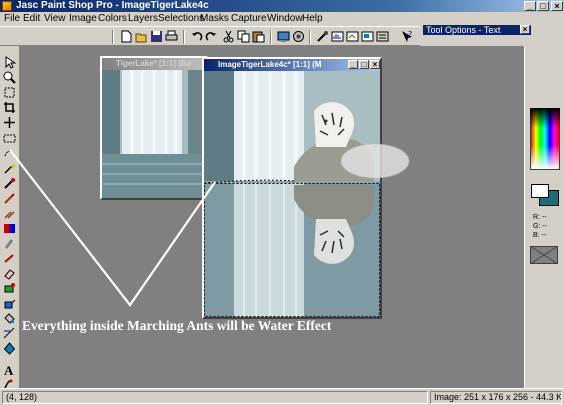 This screenshot has height=405, width=564. What do you see at coordinates (544, 255) in the screenshot?
I see `null-color-icon` at bounding box center [544, 255].